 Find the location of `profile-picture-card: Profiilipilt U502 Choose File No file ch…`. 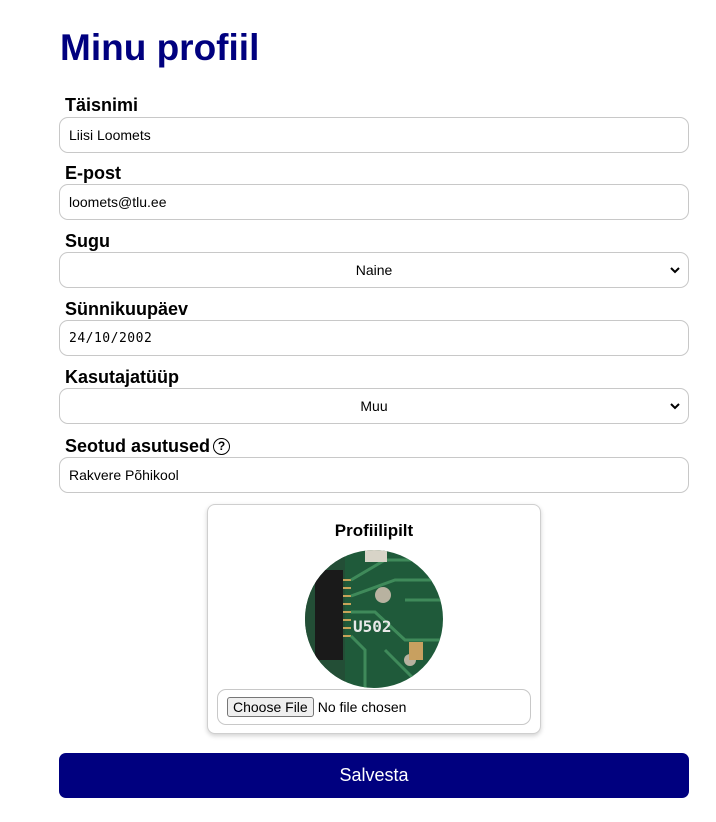

profile-picture-card: Profiilipilt U502 Choose File No file ch… is located at coordinates (374, 619).